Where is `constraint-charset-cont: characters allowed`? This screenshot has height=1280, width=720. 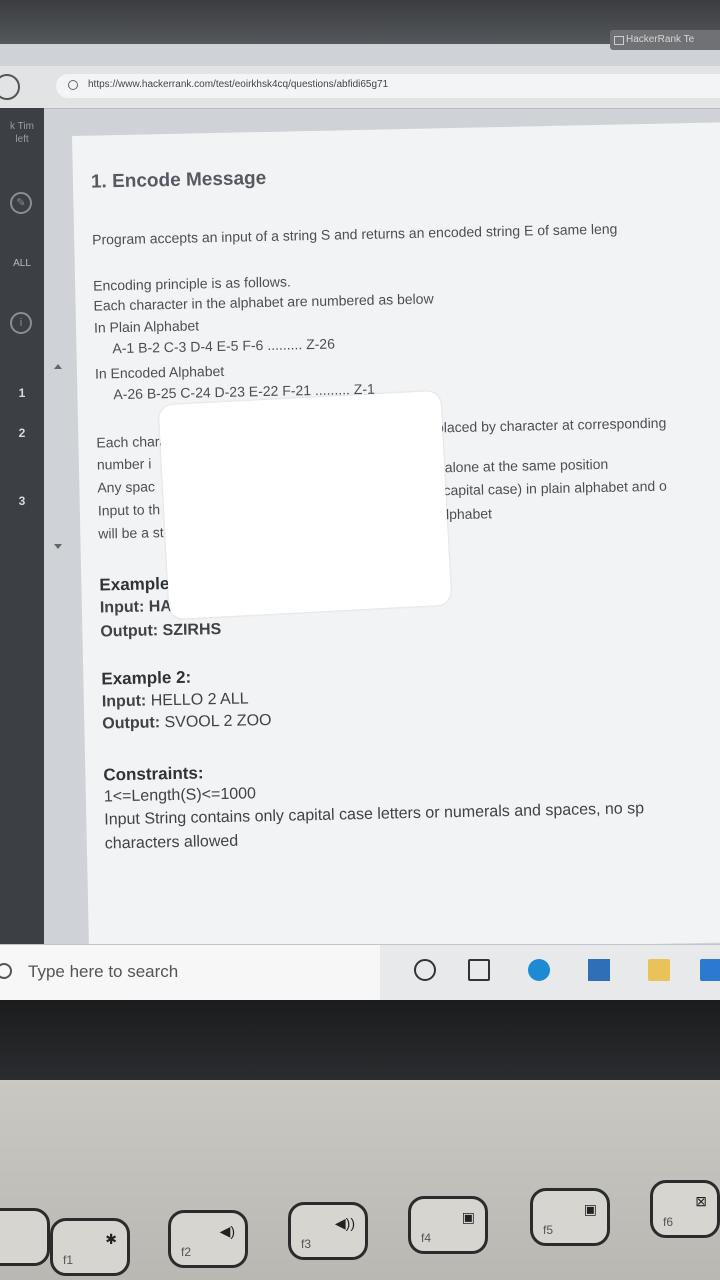 constraint-charset-cont: characters allowed is located at coordinates (171, 842).